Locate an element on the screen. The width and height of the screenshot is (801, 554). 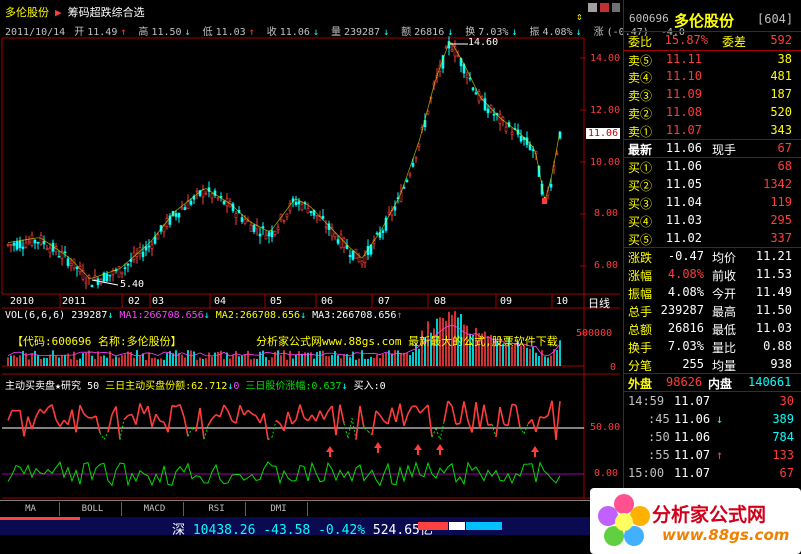
time-axis-label: 09 is located at coordinates (506, 301).